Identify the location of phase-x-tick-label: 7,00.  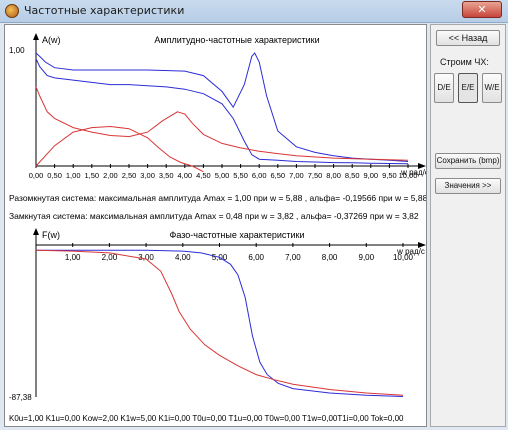
(293, 257).